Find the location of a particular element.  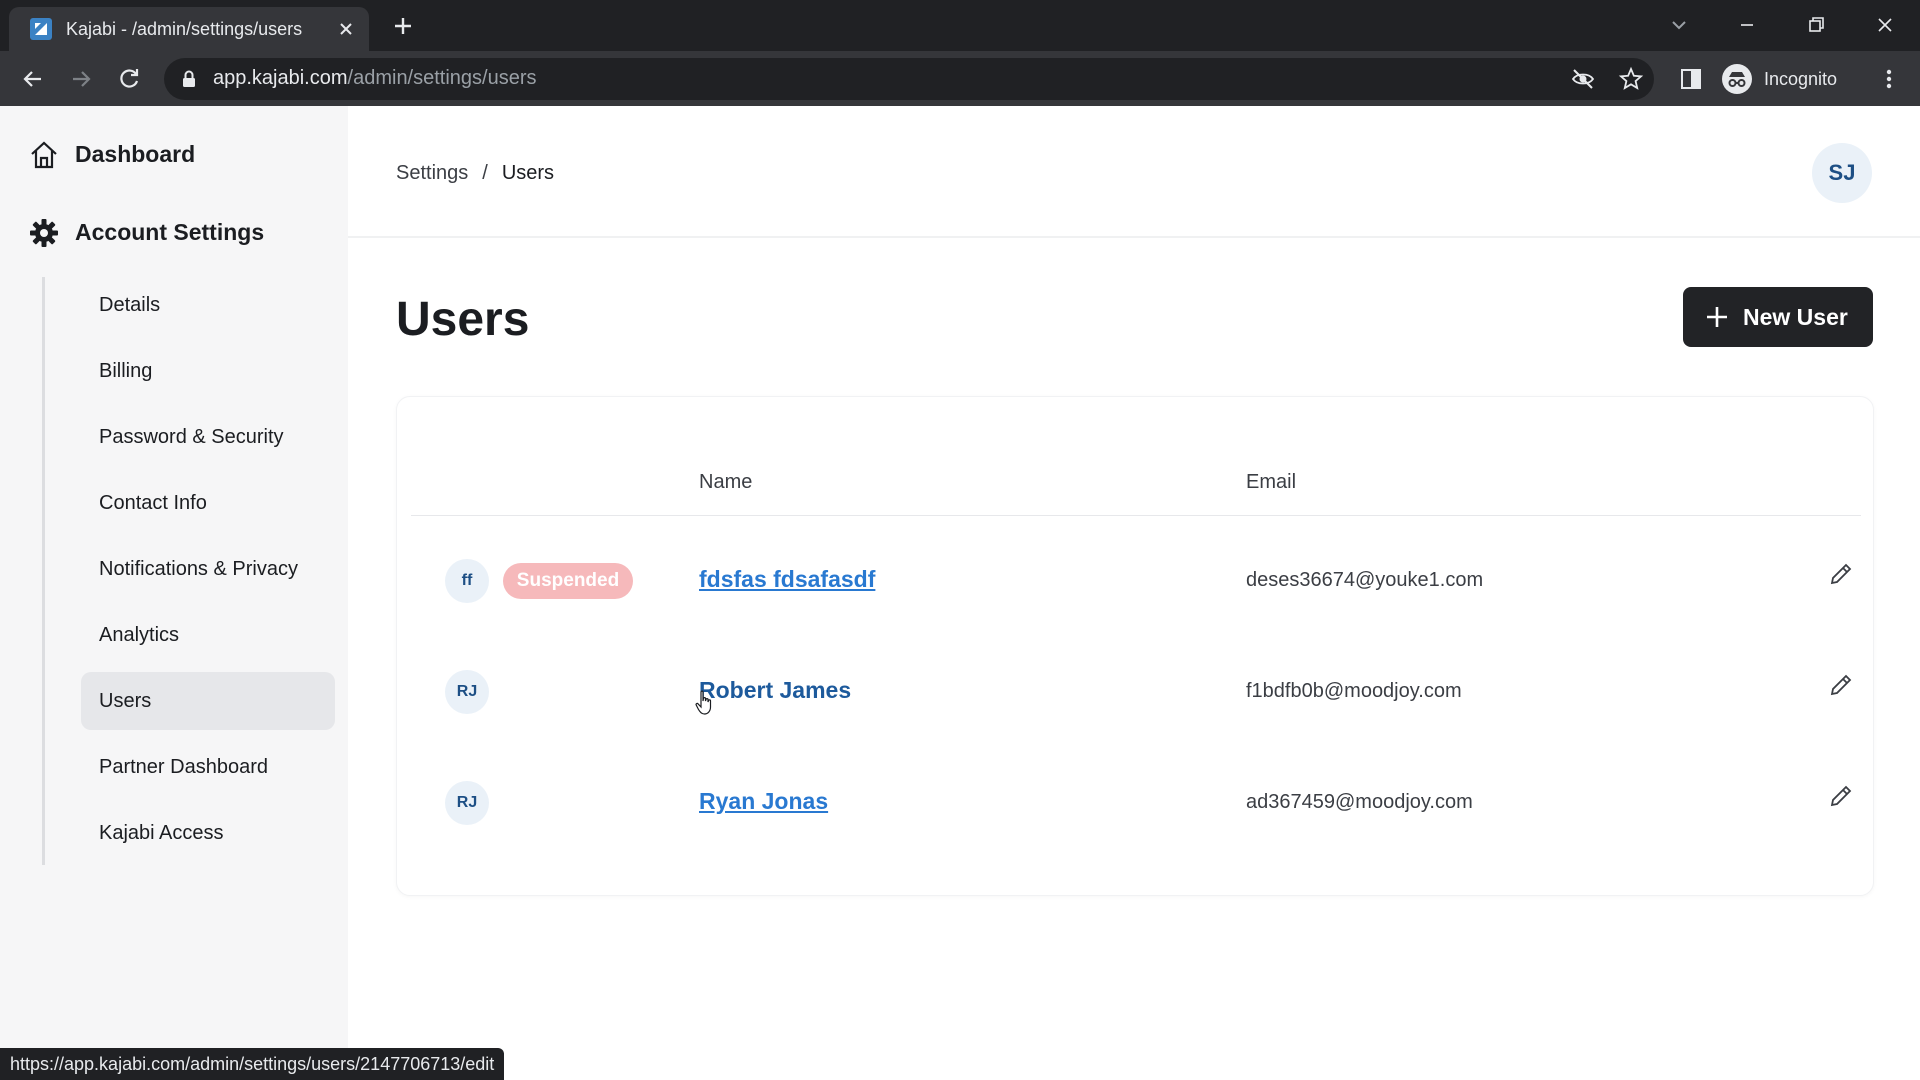

breadcrumb-settings-link: Settings is located at coordinates (432, 173).